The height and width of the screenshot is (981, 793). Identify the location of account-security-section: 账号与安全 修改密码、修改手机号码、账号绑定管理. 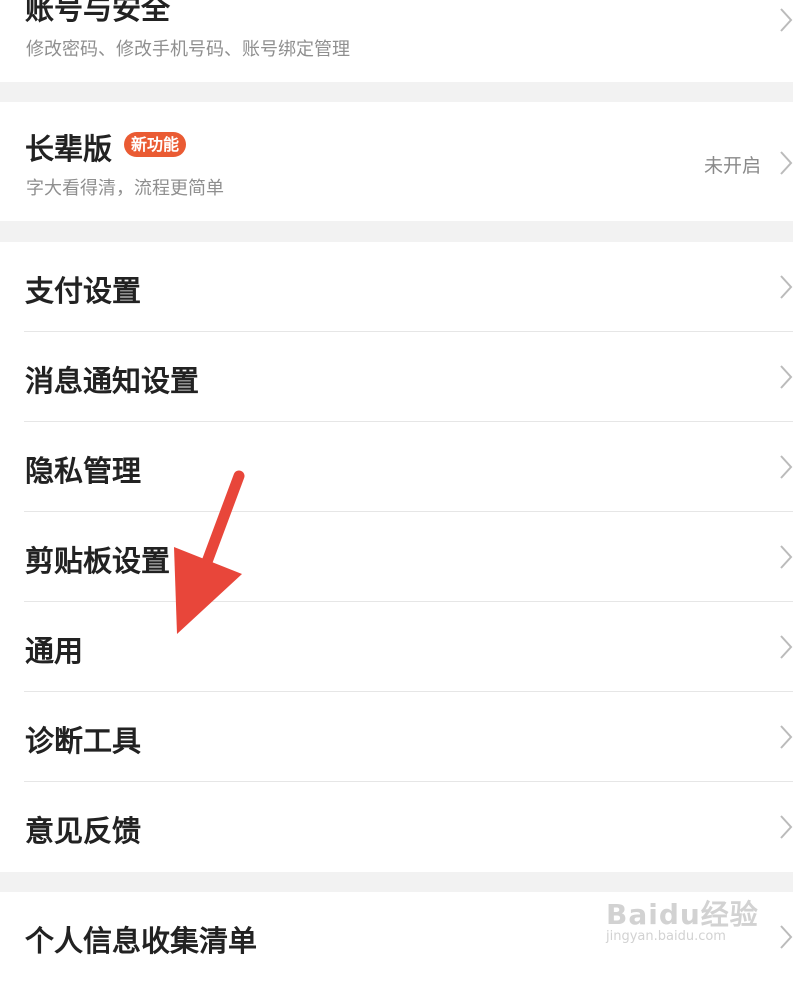
(396, 41).